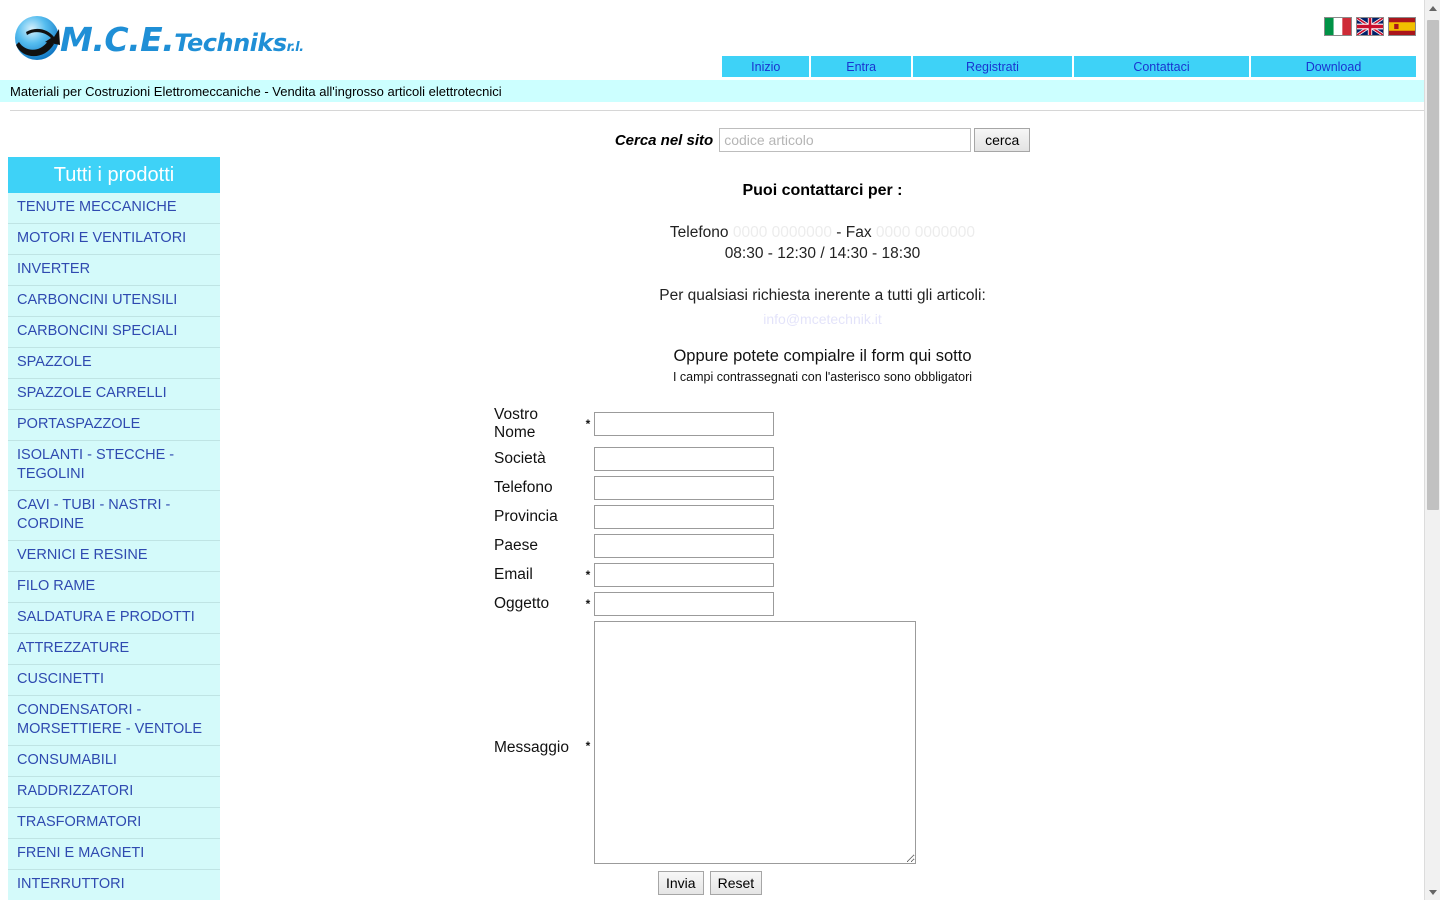  I want to click on site-logo: M.C.E.Techniksr.l., so click(157, 39).